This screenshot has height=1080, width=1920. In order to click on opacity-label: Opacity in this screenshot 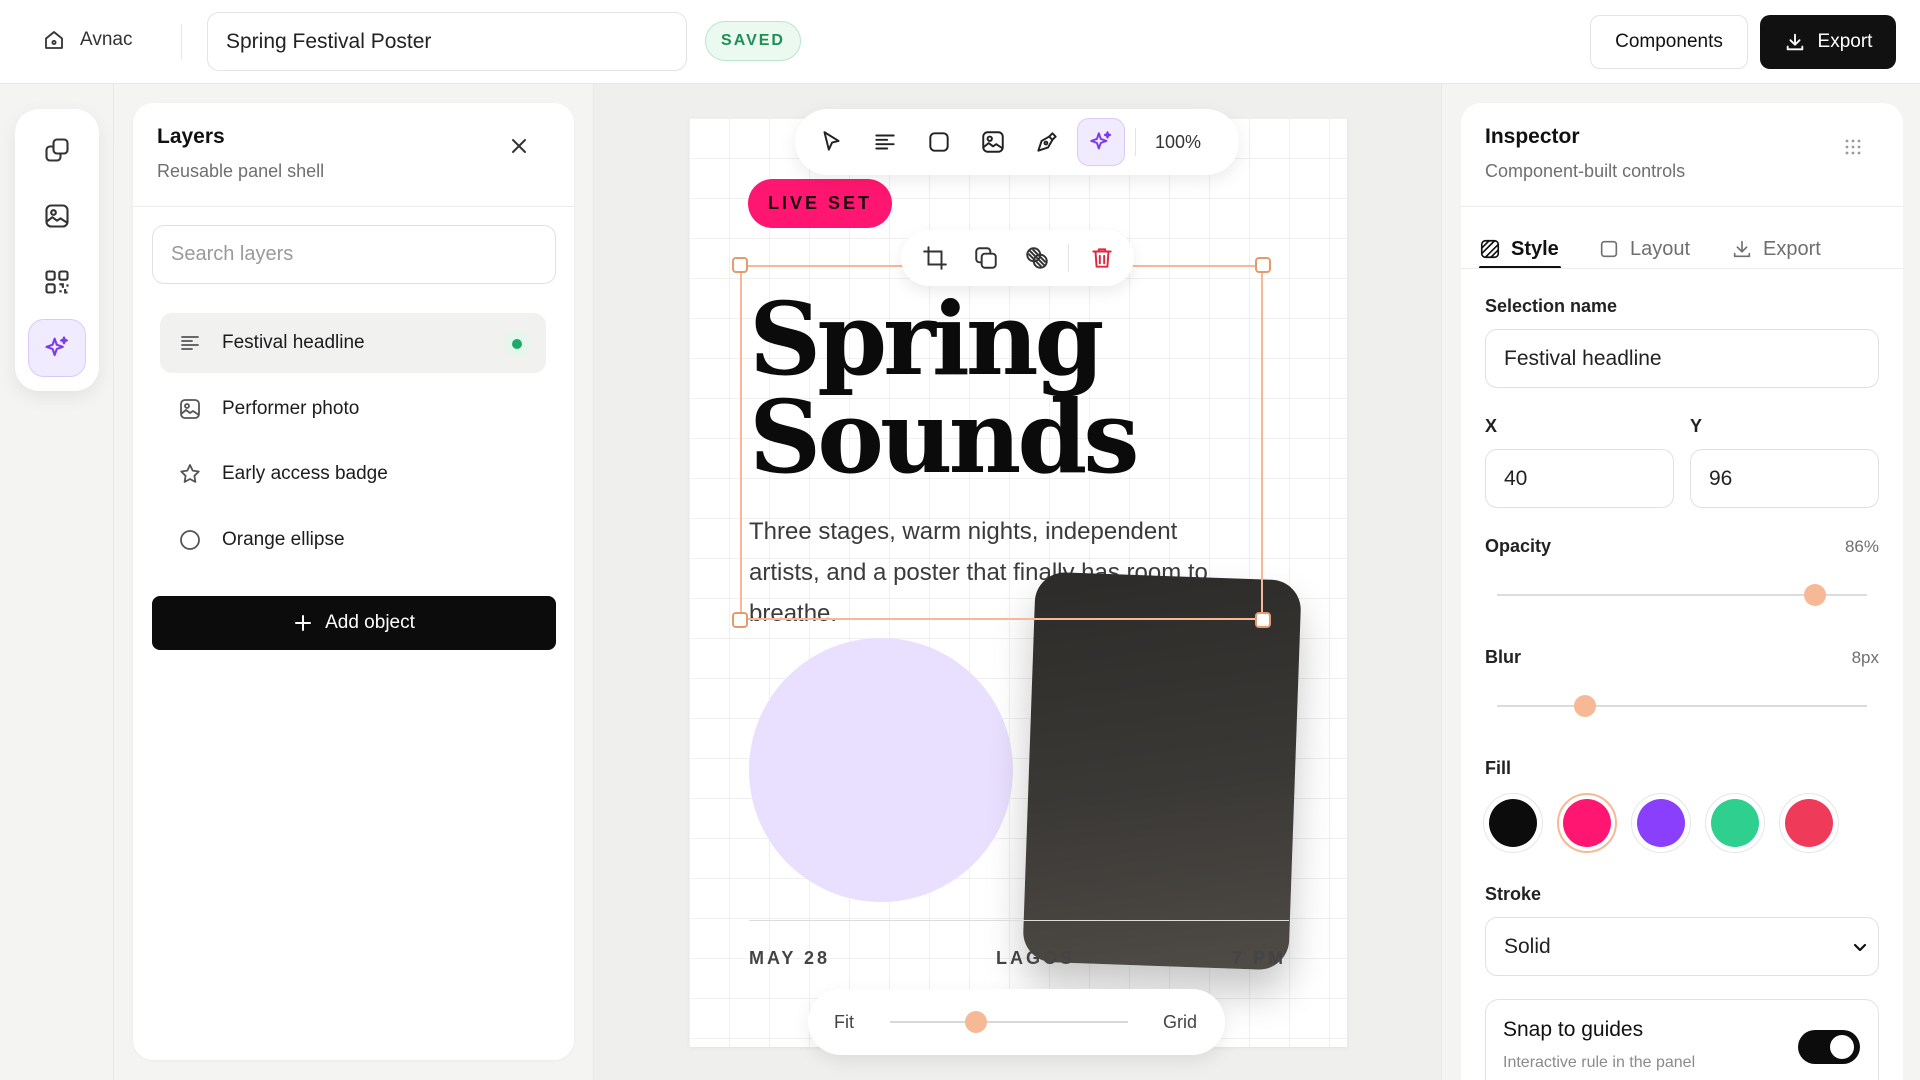, I will do `click(1518, 546)`.